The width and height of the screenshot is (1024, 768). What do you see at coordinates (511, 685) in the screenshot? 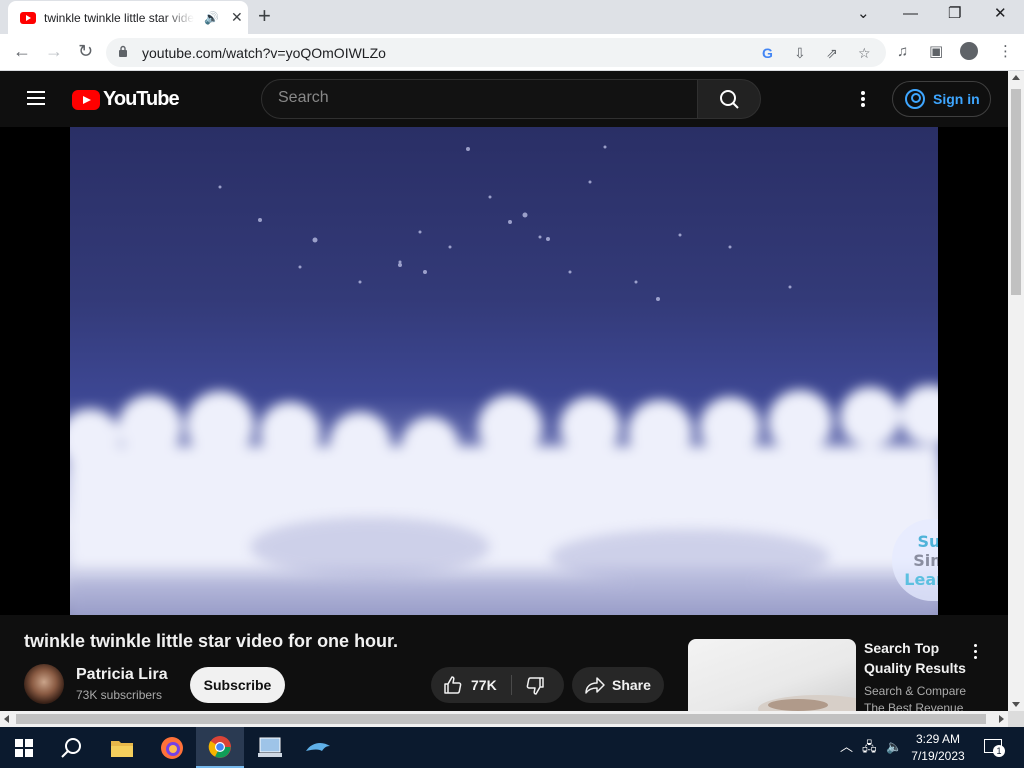
I see `like-divider` at bounding box center [511, 685].